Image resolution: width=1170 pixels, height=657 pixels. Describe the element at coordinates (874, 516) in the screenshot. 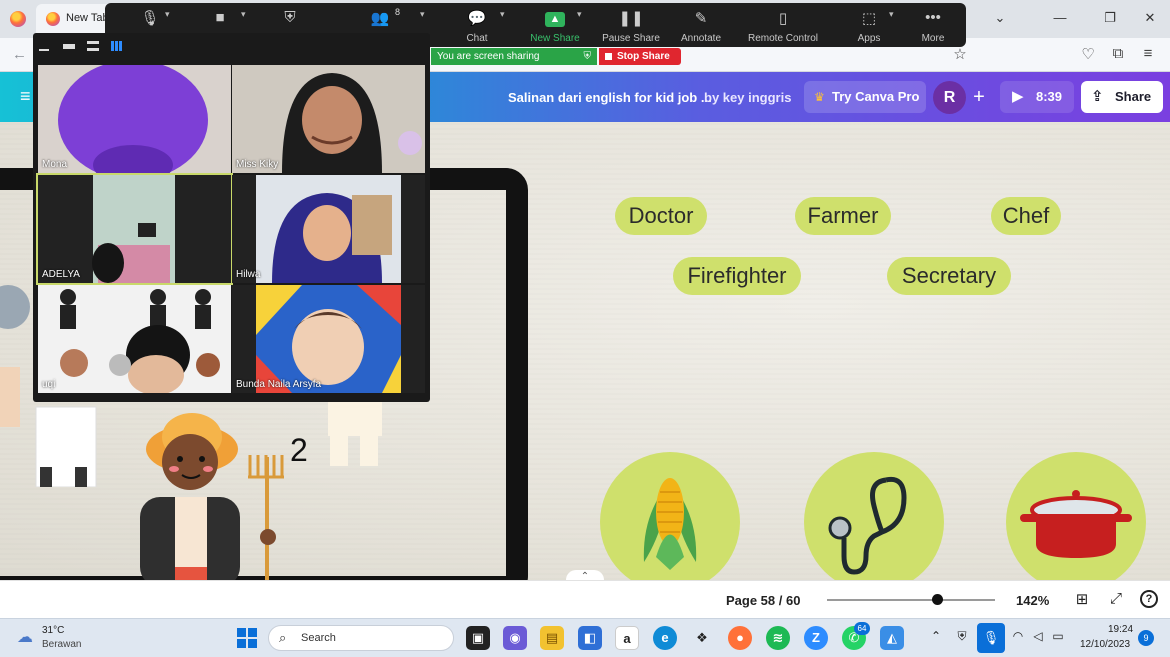

I see `stethoscope-picture` at that location.